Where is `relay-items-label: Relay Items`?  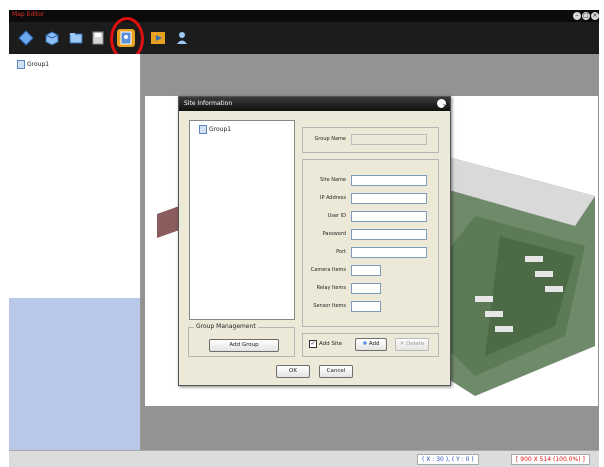
relay-items-label: Relay Items is located at coordinates (331, 288).